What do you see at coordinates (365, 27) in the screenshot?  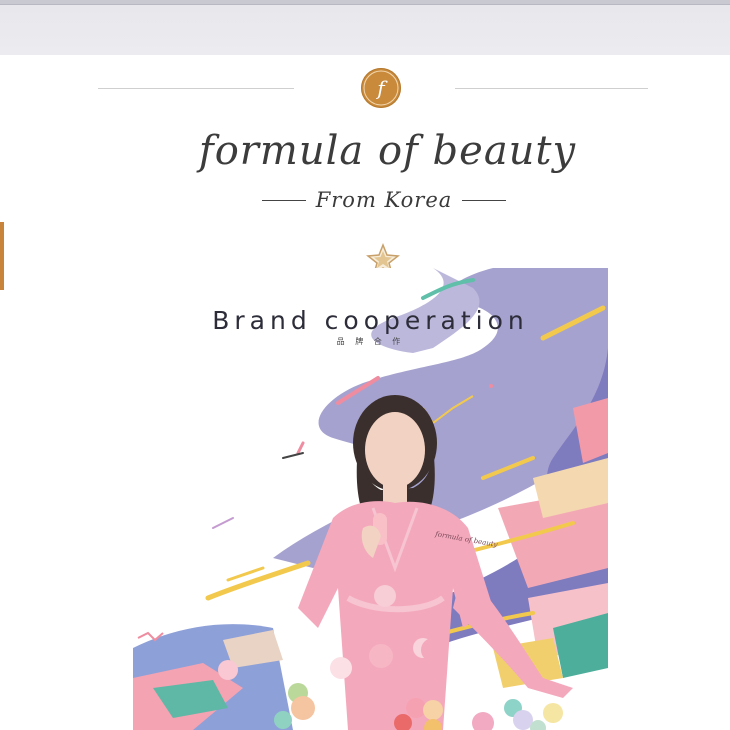 I see `top-banner-strip` at bounding box center [365, 27].